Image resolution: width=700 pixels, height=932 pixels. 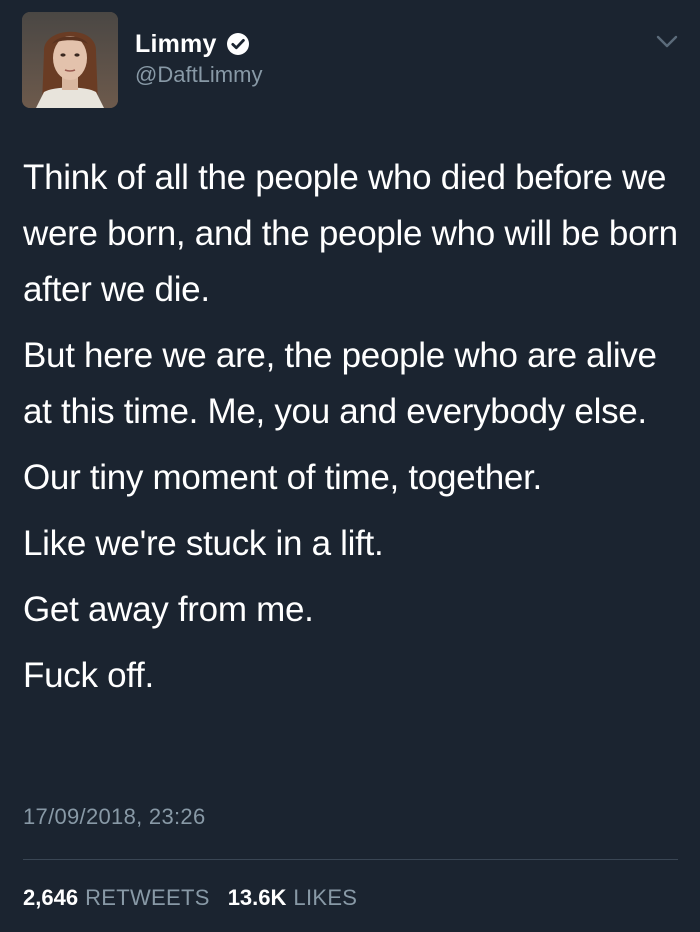 What do you see at coordinates (282, 477) in the screenshot?
I see `tweet-paragraph: Our tiny moment of time, together.` at bounding box center [282, 477].